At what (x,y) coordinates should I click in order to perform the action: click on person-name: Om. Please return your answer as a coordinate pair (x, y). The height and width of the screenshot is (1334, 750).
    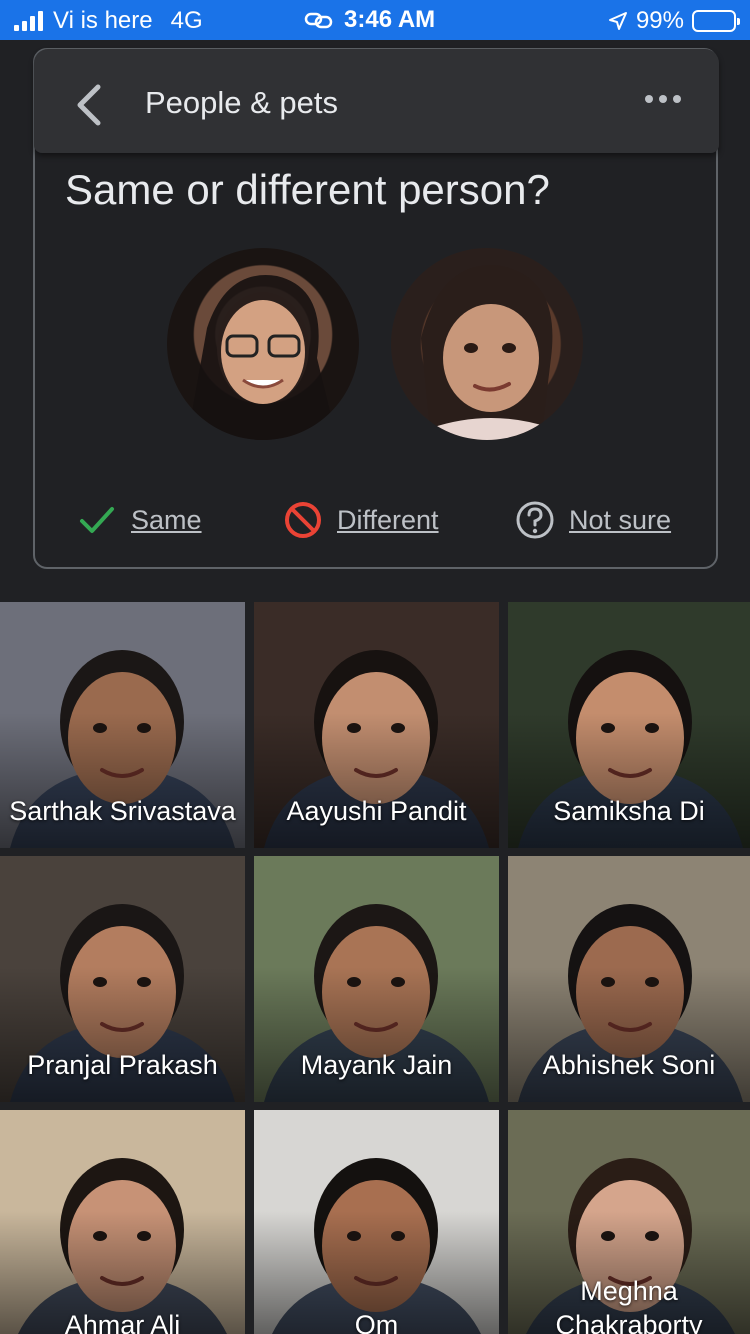
    Looking at the image, I should click on (376, 1322).